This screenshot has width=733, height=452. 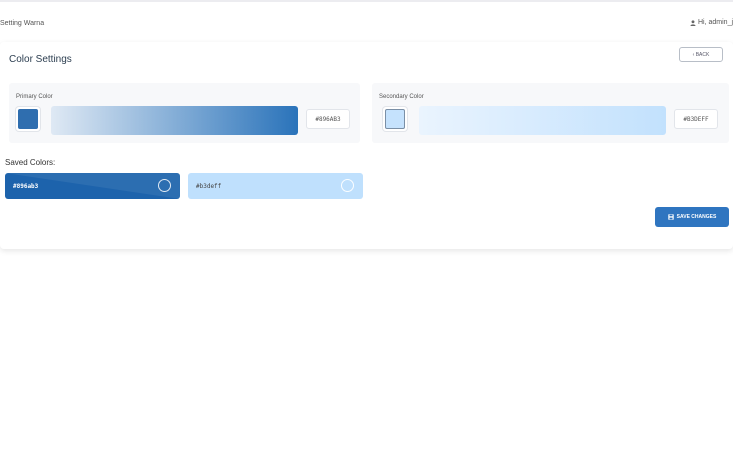 What do you see at coordinates (22, 23) in the screenshot?
I see `app-title: Setting Warna` at bounding box center [22, 23].